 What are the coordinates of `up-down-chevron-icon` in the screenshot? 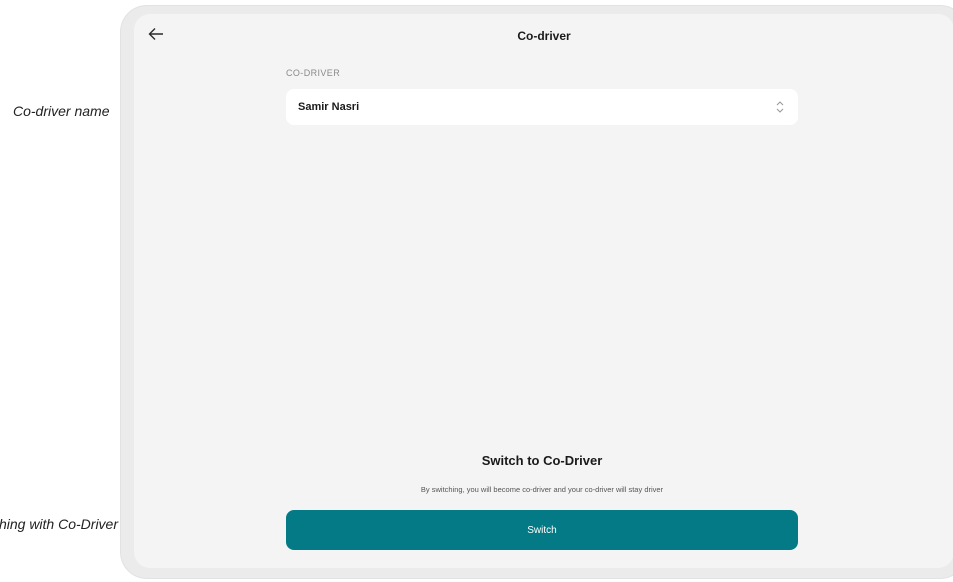 It's located at (780, 107).